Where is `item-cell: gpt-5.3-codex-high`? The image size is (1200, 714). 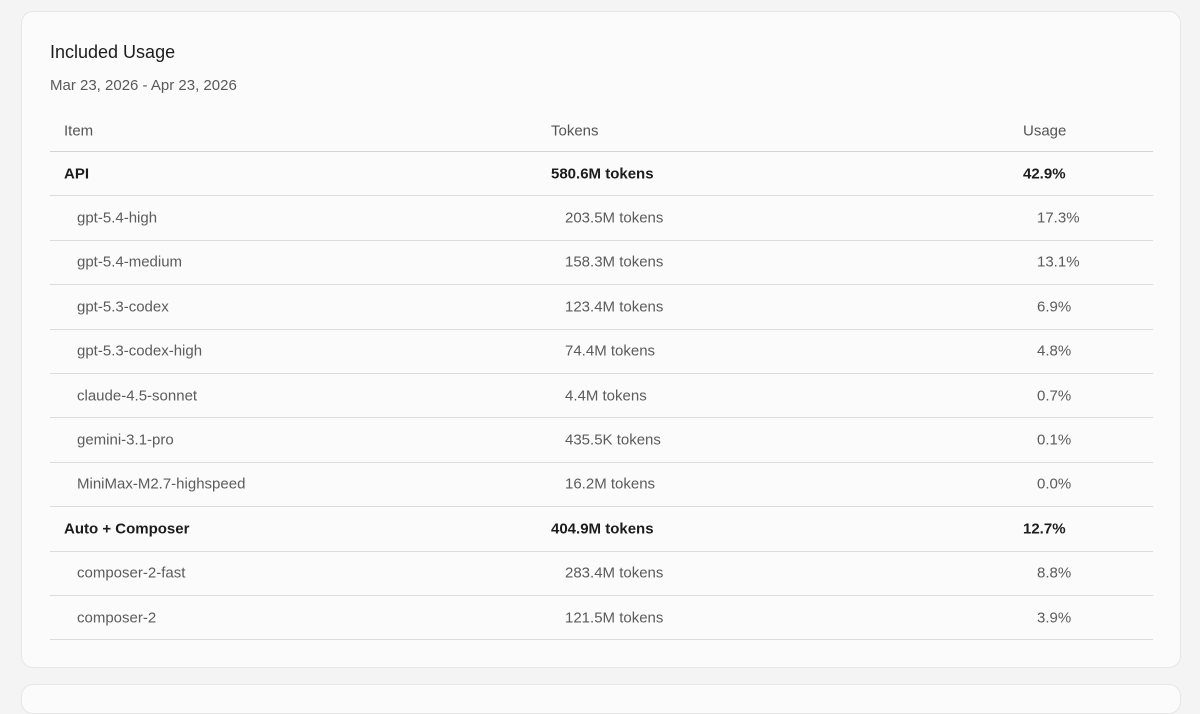
item-cell: gpt-5.3-codex-high is located at coordinates (140, 351).